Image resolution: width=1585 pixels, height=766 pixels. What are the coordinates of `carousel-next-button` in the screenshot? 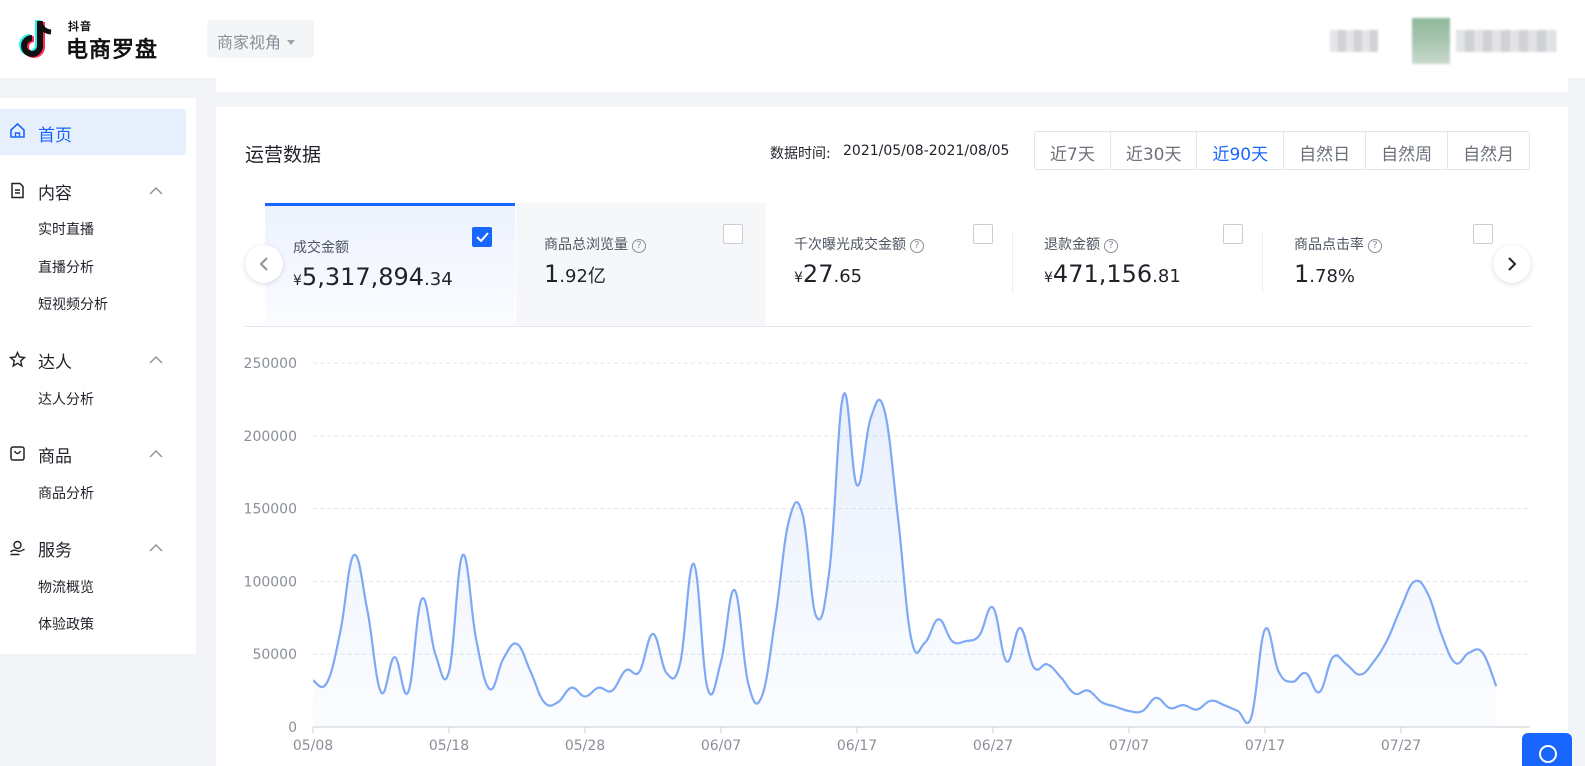 It's located at (1512, 264).